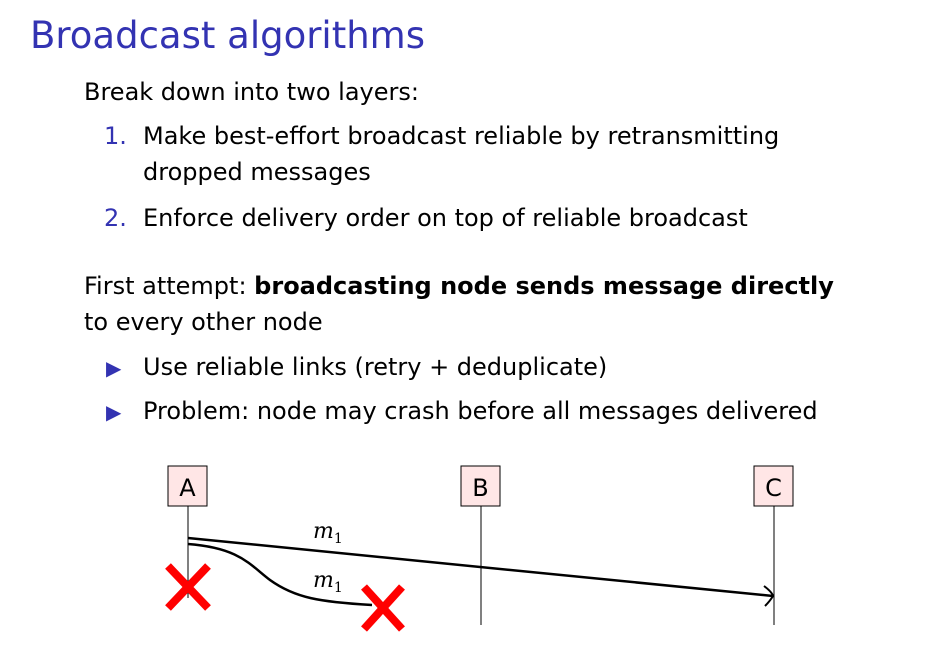 Image resolution: width=926 pixels, height=672 pixels. Describe the element at coordinates (383, 608) in the screenshot. I see `crash-cross-icon` at that location.